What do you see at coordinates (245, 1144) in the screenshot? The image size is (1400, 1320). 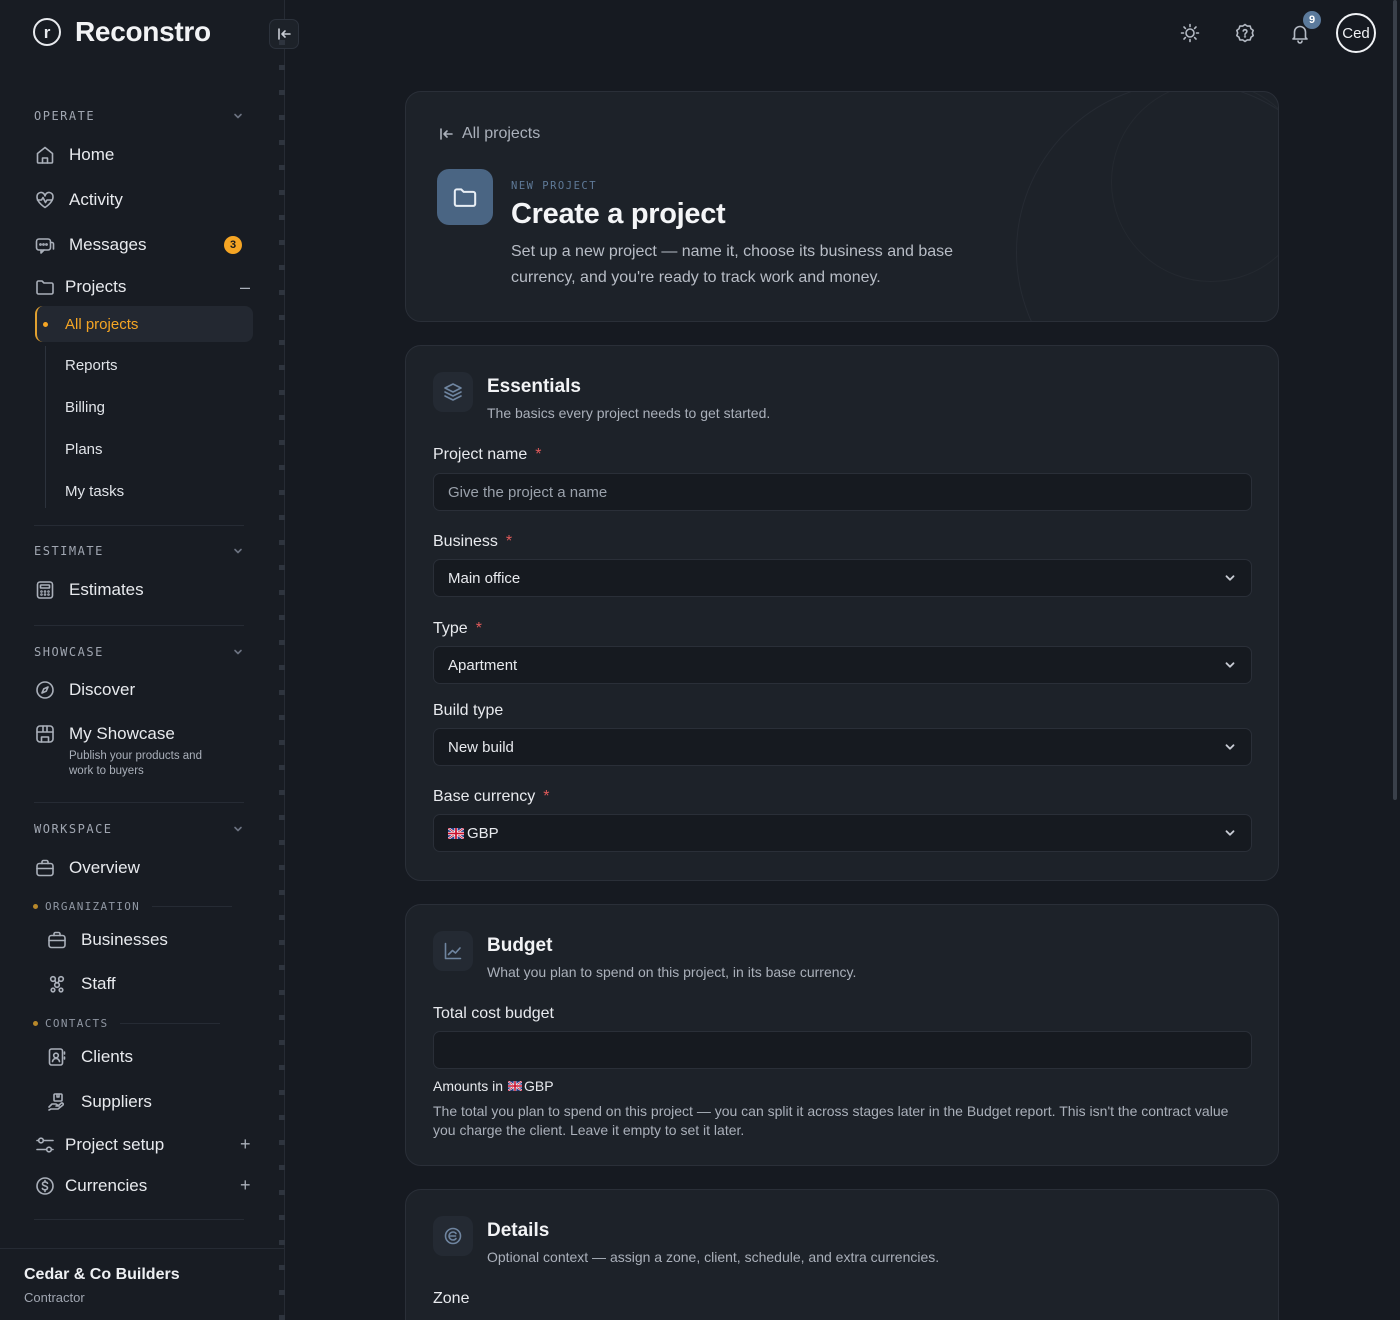 I see `project-setup-expand-toggle: +` at bounding box center [245, 1144].